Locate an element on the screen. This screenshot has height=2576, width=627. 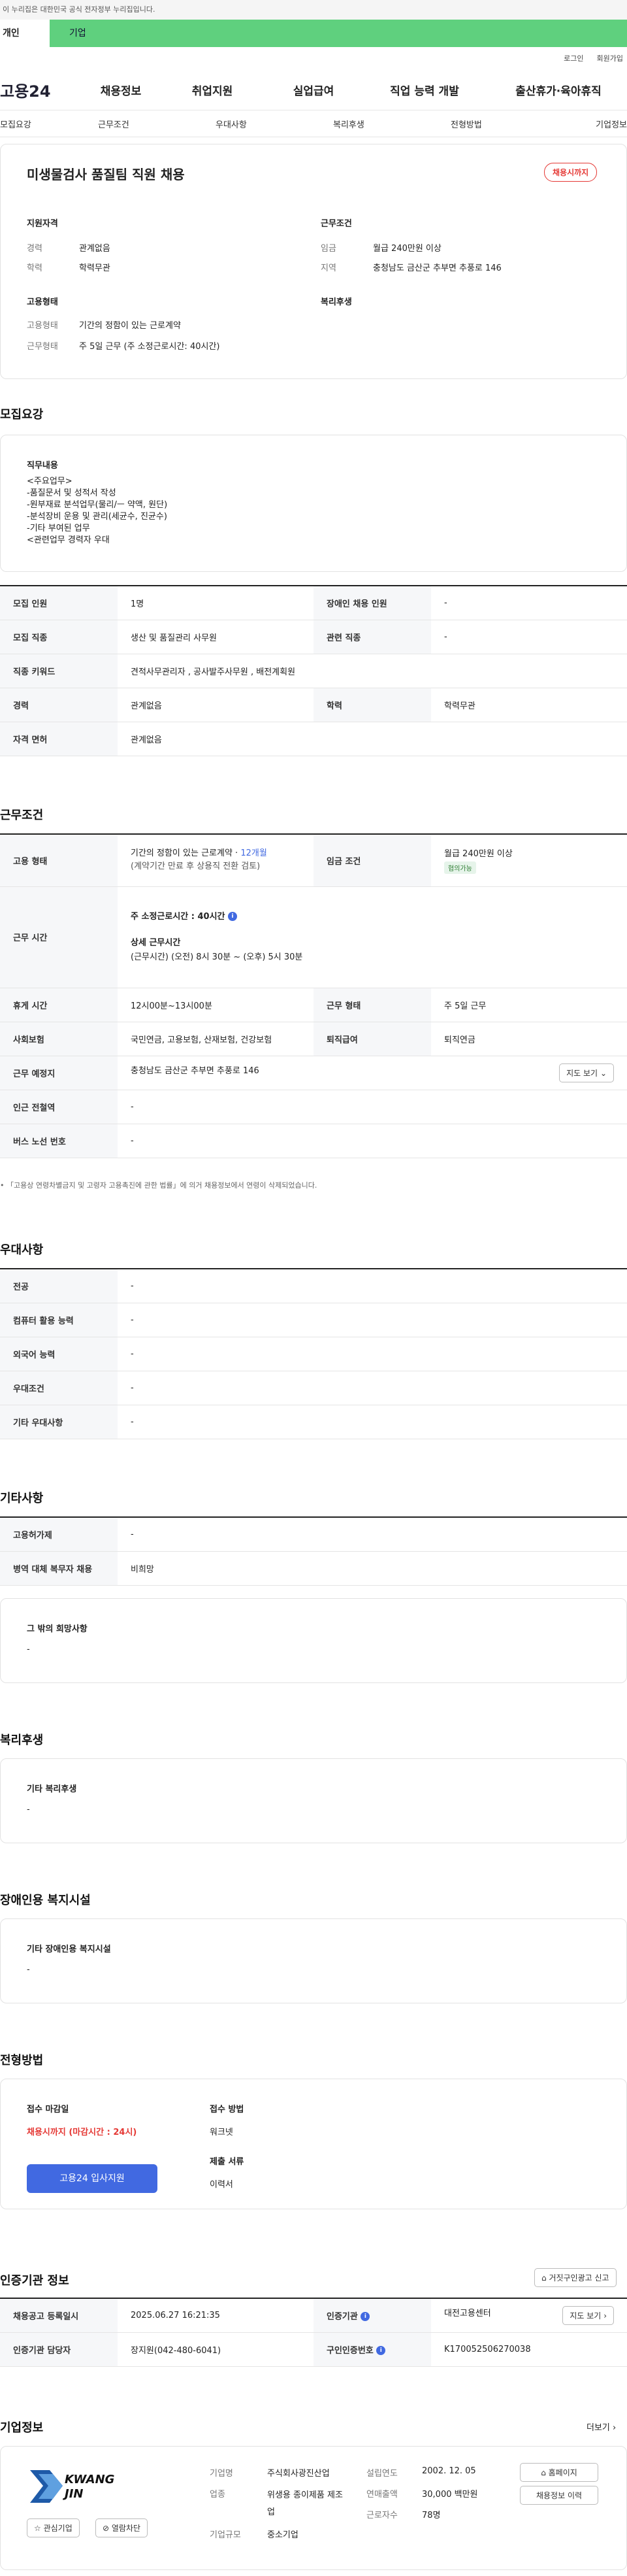
size-label: 기업규모 is located at coordinates (225, 2535).